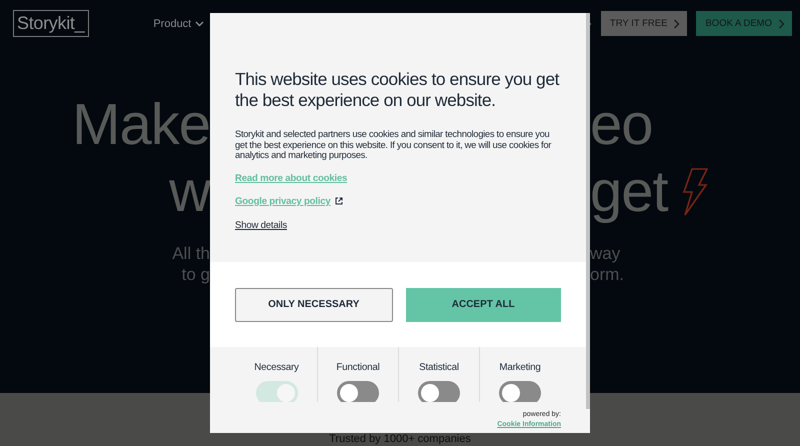 Image resolution: width=800 pixels, height=446 pixels. I want to click on lightning-icon, so click(695, 192).